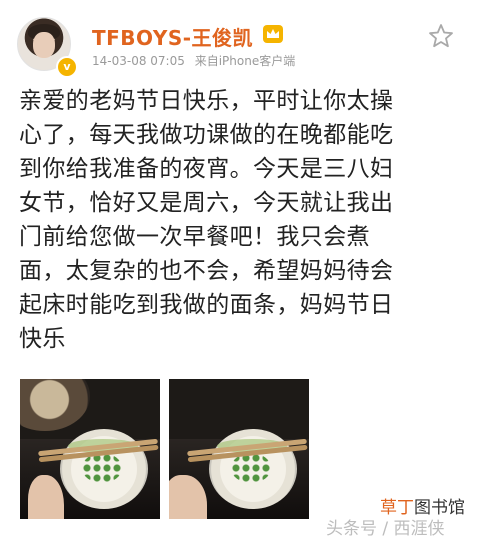 The height and width of the screenshot is (540, 479). Describe the element at coordinates (206, 271) in the screenshot. I see `content-line: 面，太复杂的也不会，希望妈妈待会` at that location.